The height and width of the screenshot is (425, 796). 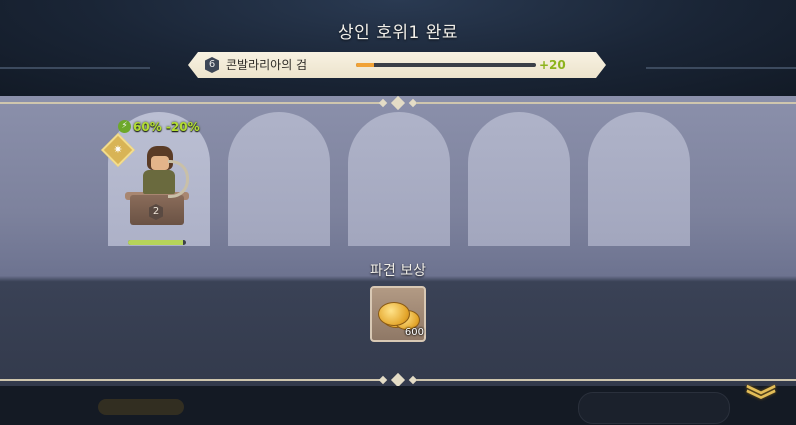 What do you see at coordinates (552, 65) in the screenshot?
I see `exp-gain: +20` at bounding box center [552, 65].